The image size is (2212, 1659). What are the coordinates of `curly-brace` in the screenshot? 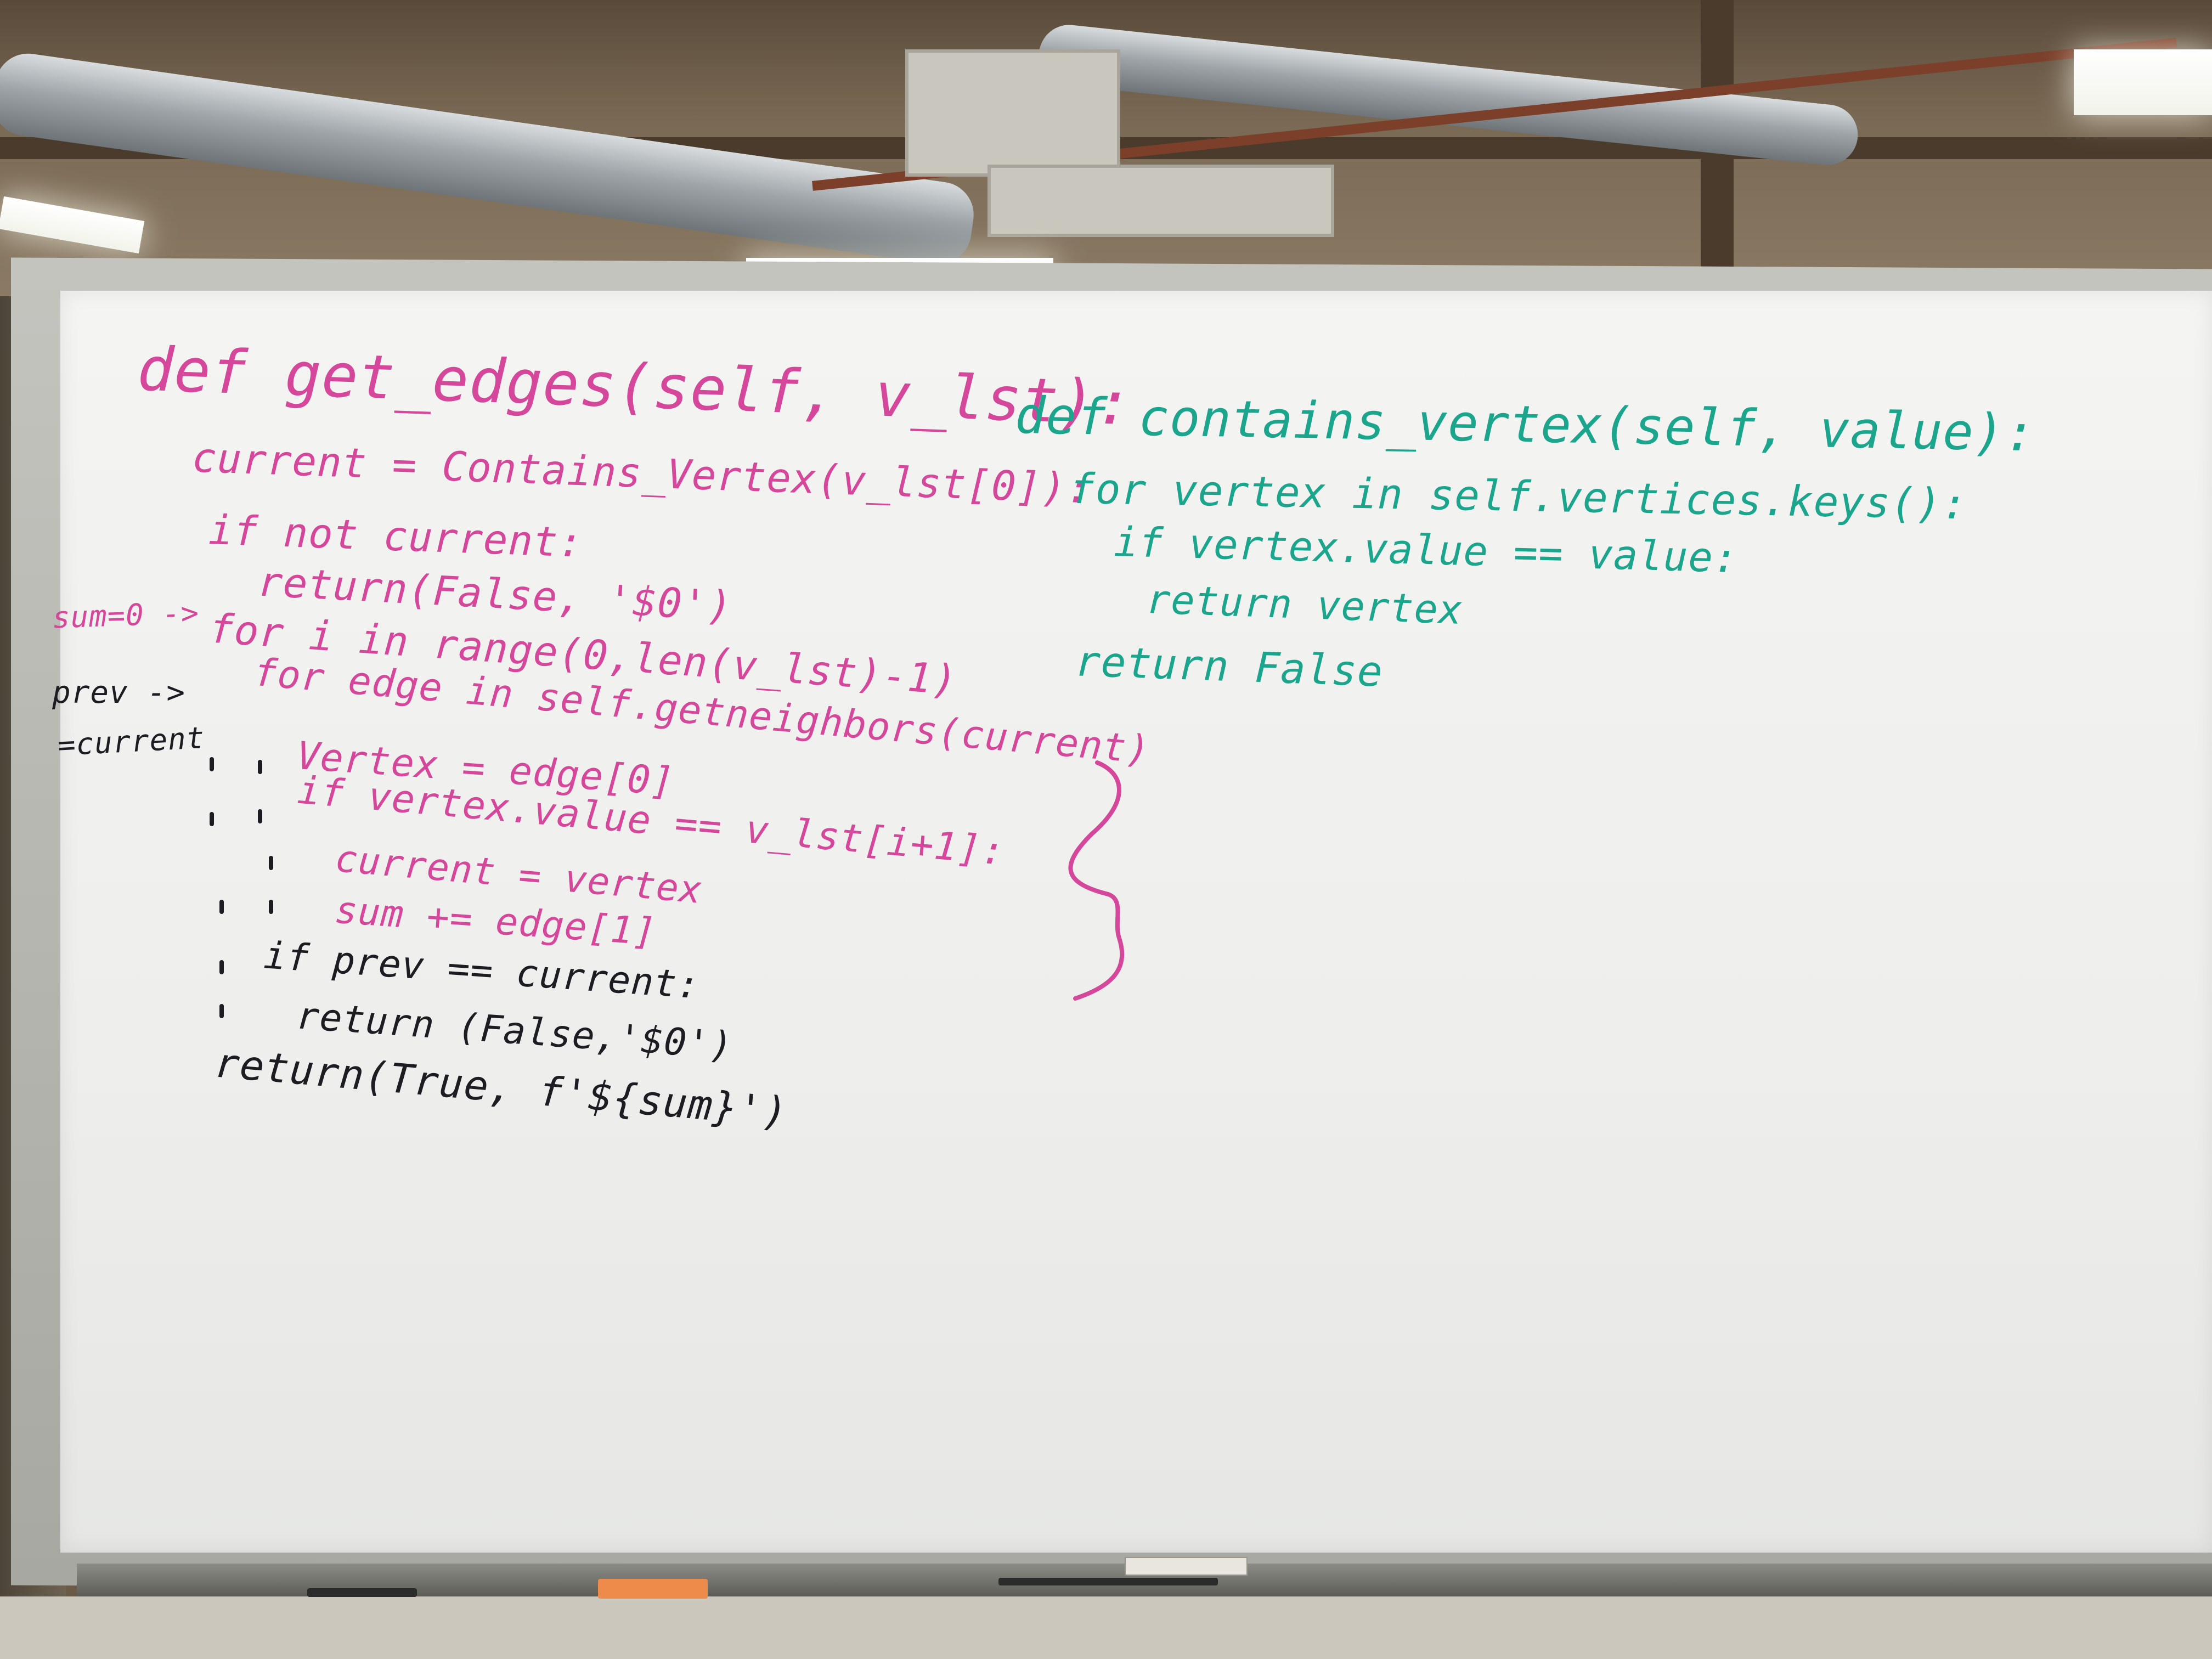 It's located at (1096, 880).